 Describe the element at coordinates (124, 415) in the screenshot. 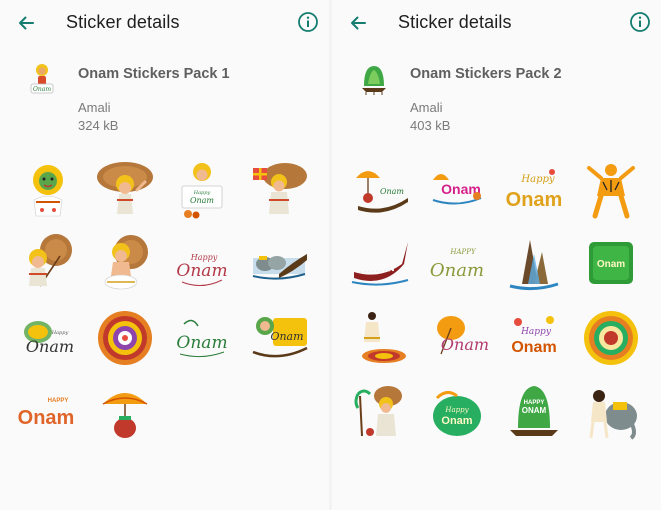

I see `umbrella-pot-icon` at that location.